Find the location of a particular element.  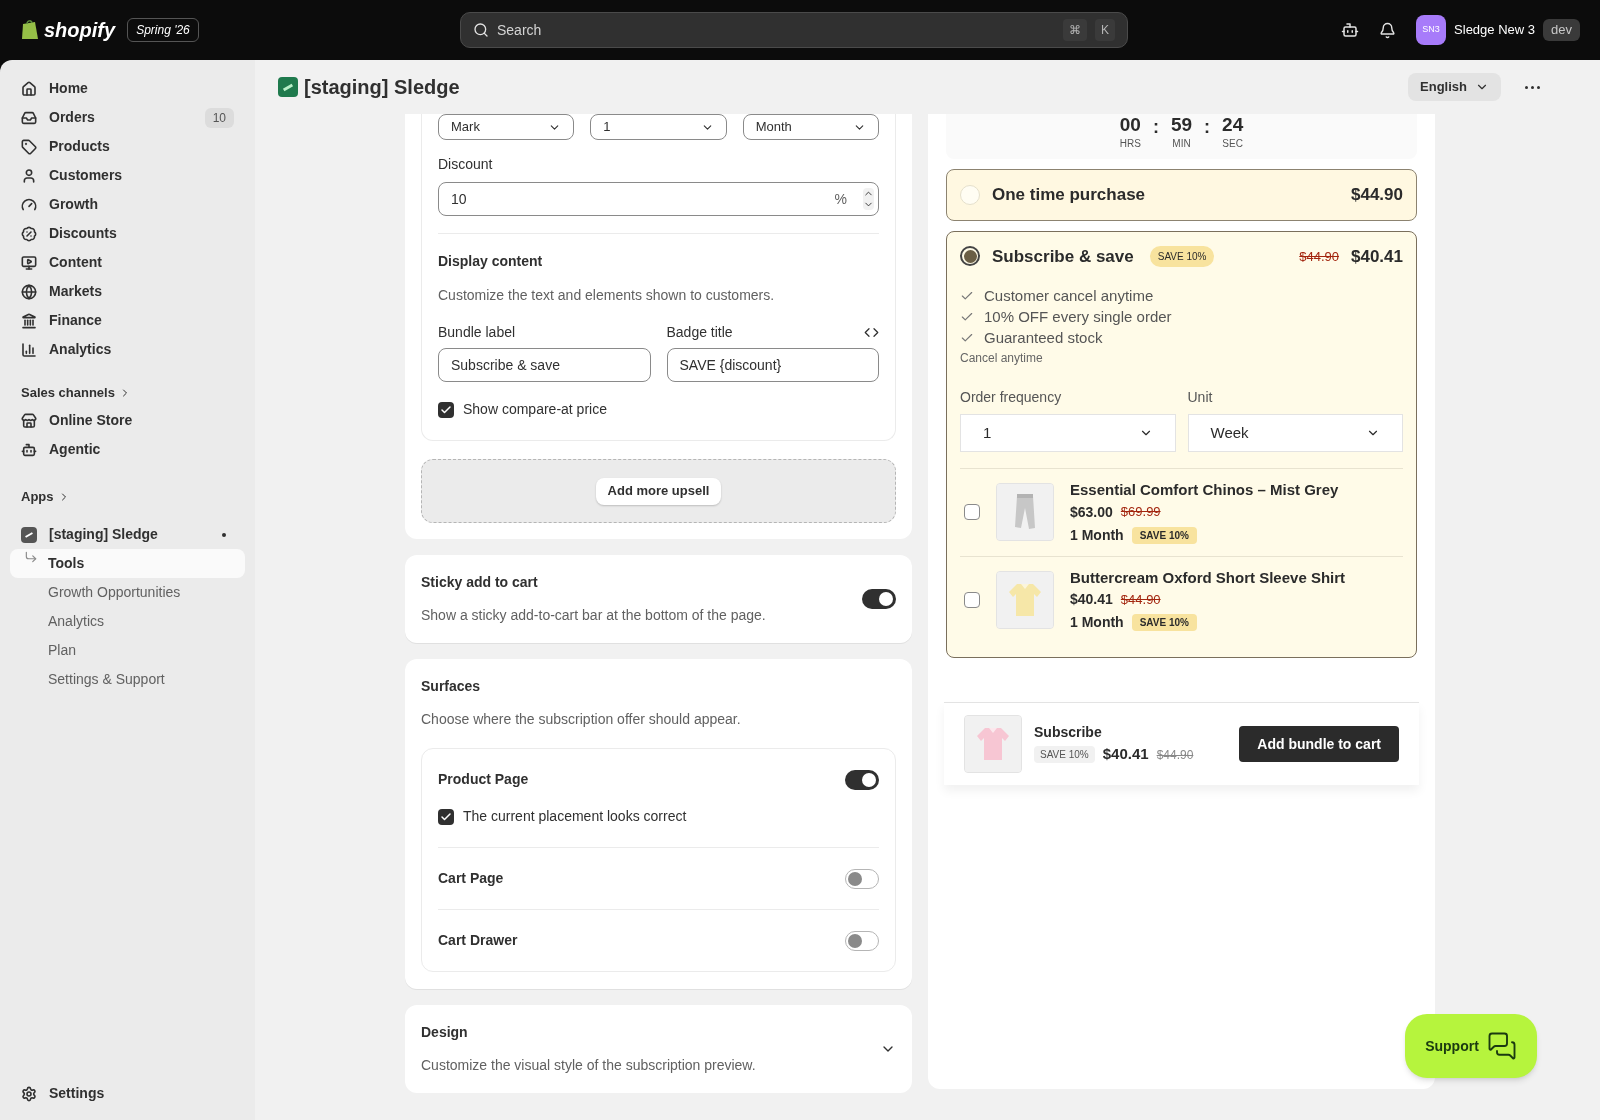

discount-field: 10 % is located at coordinates (658, 199).